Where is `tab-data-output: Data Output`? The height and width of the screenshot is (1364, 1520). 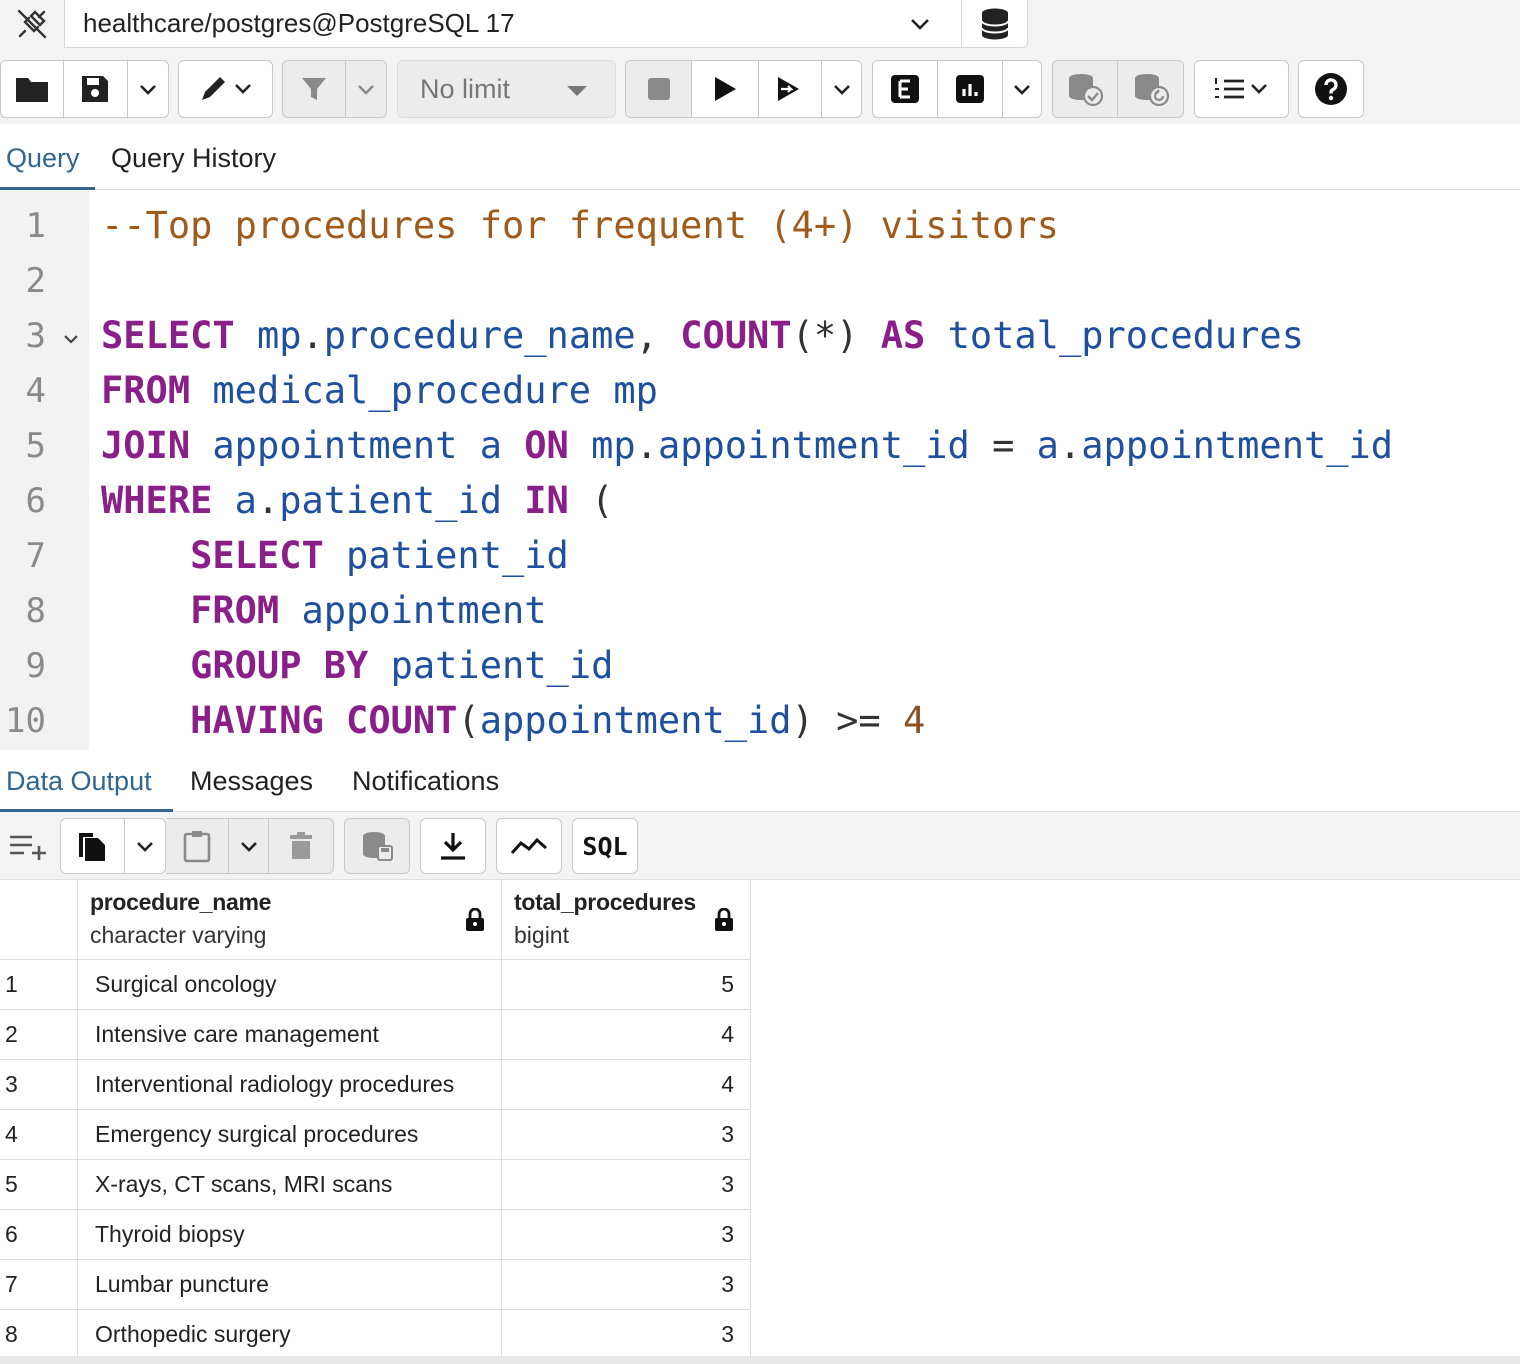
tab-data-output: Data Output is located at coordinates (79, 781).